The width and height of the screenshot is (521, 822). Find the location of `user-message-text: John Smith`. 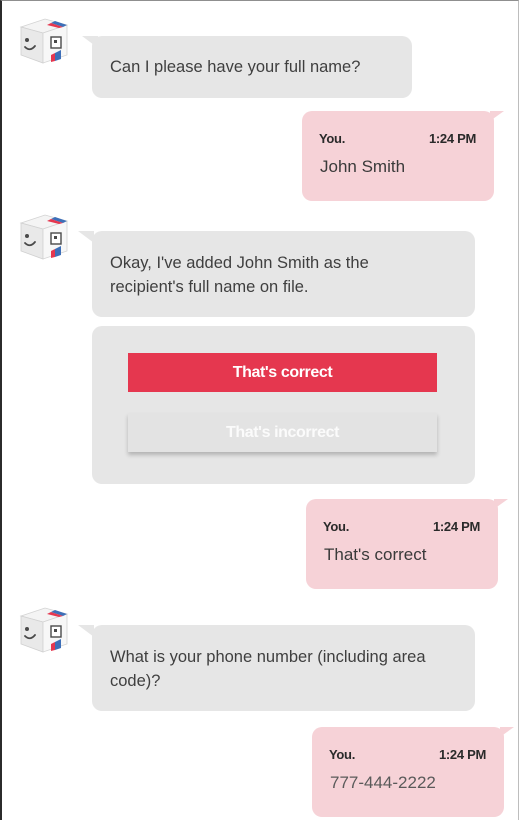

user-message-text: John Smith is located at coordinates (363, 166).